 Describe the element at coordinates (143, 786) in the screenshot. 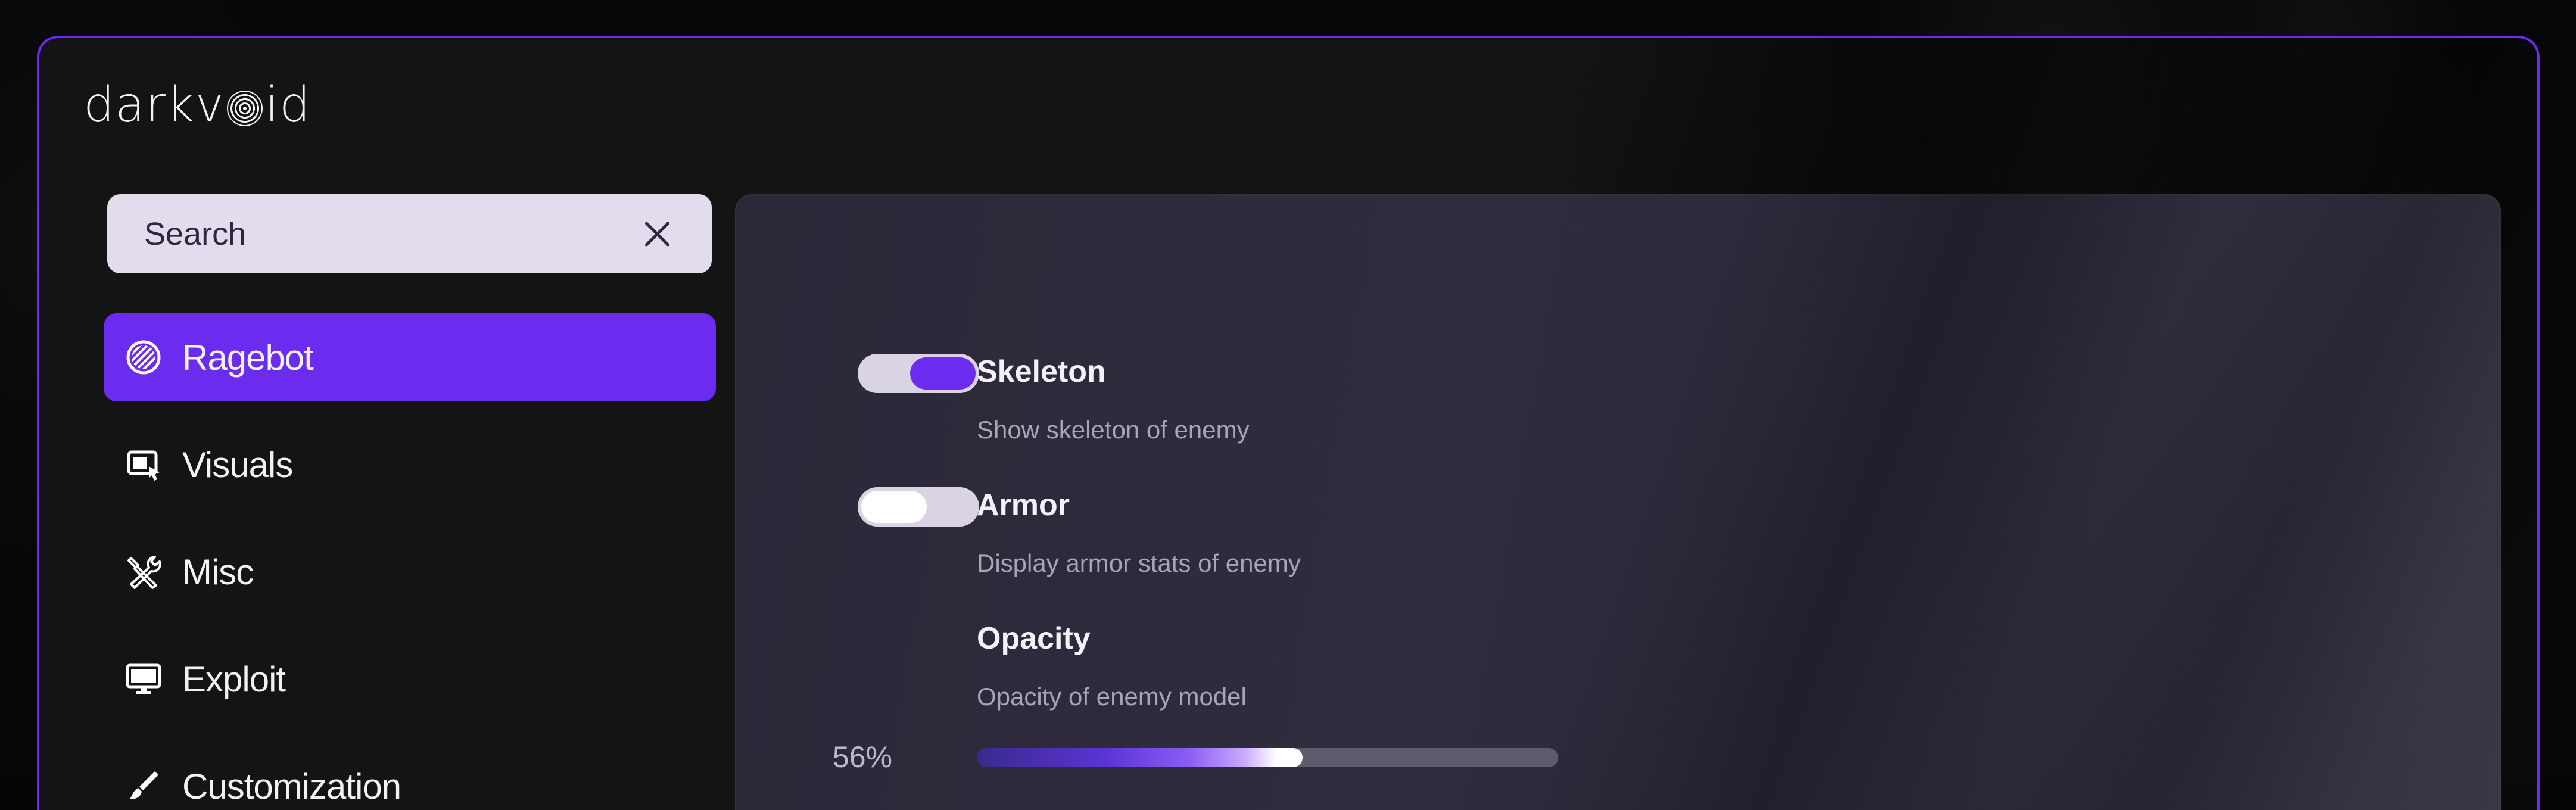

I see `brush-icon` at that location.